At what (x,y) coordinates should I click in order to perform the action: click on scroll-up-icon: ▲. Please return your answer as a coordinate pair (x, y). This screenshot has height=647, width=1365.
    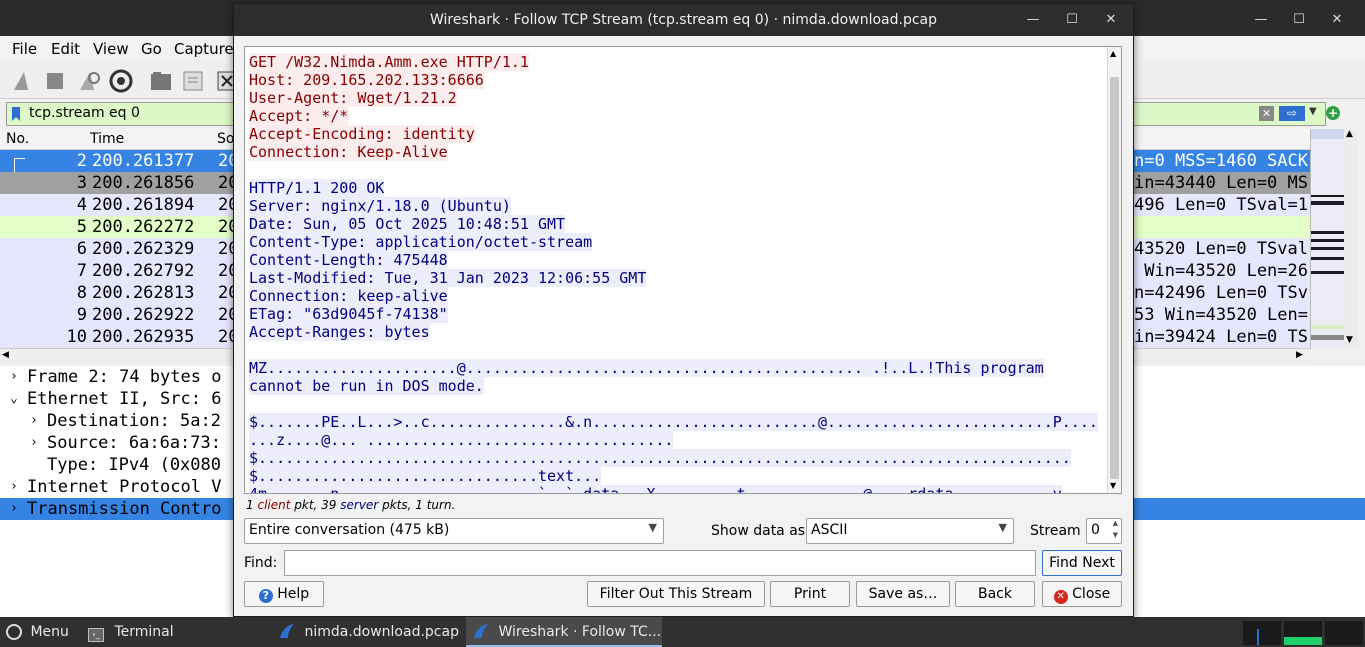
    Looking at the image, I should click on (1349, 134).